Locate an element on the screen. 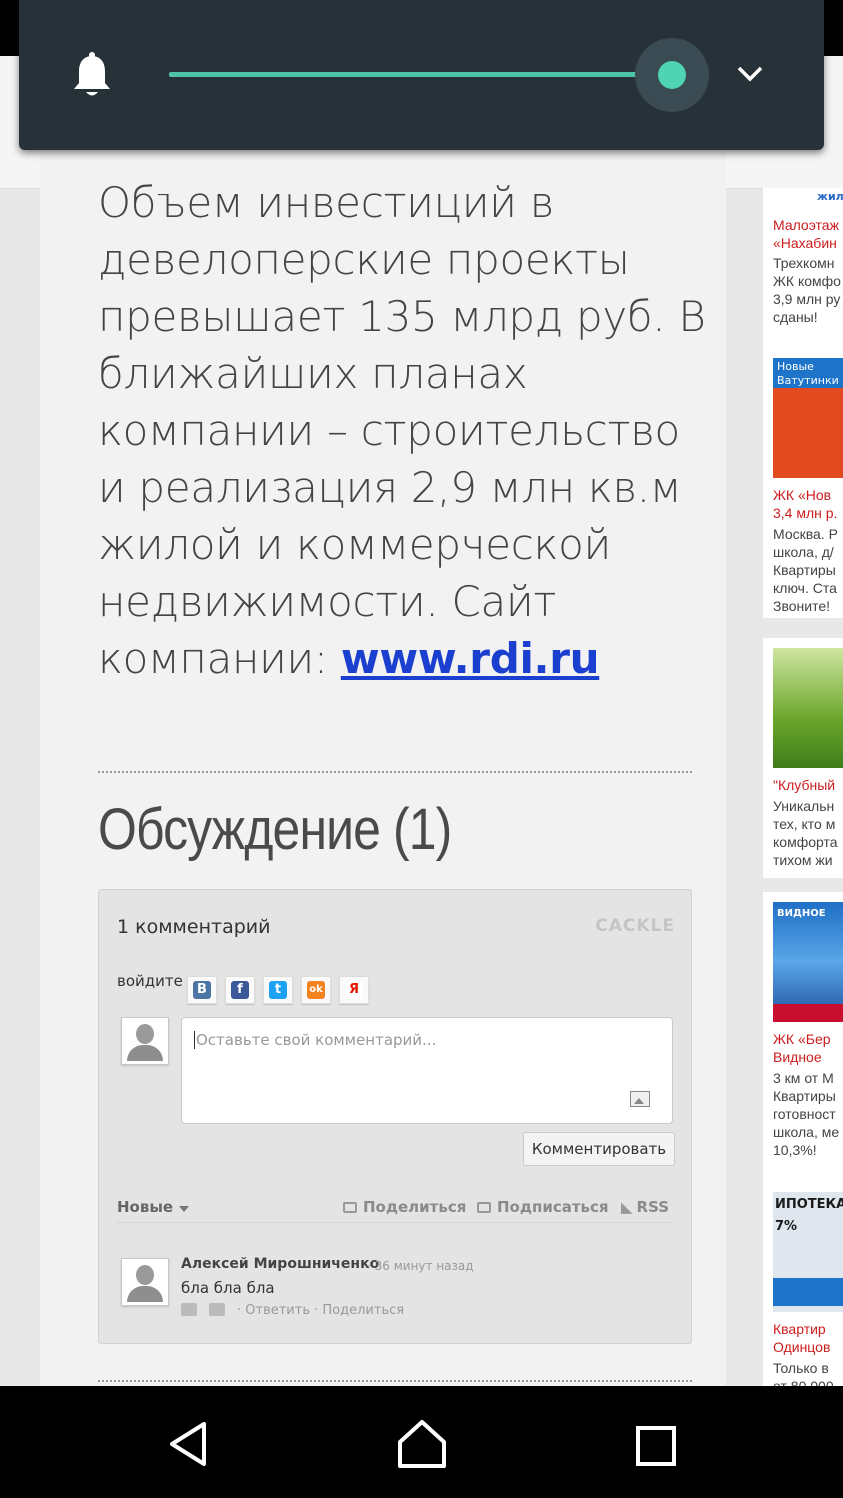 Image resolution: width=843 pixels, height=1498 pixels. share-icon is located at coordinates (350, 1207).